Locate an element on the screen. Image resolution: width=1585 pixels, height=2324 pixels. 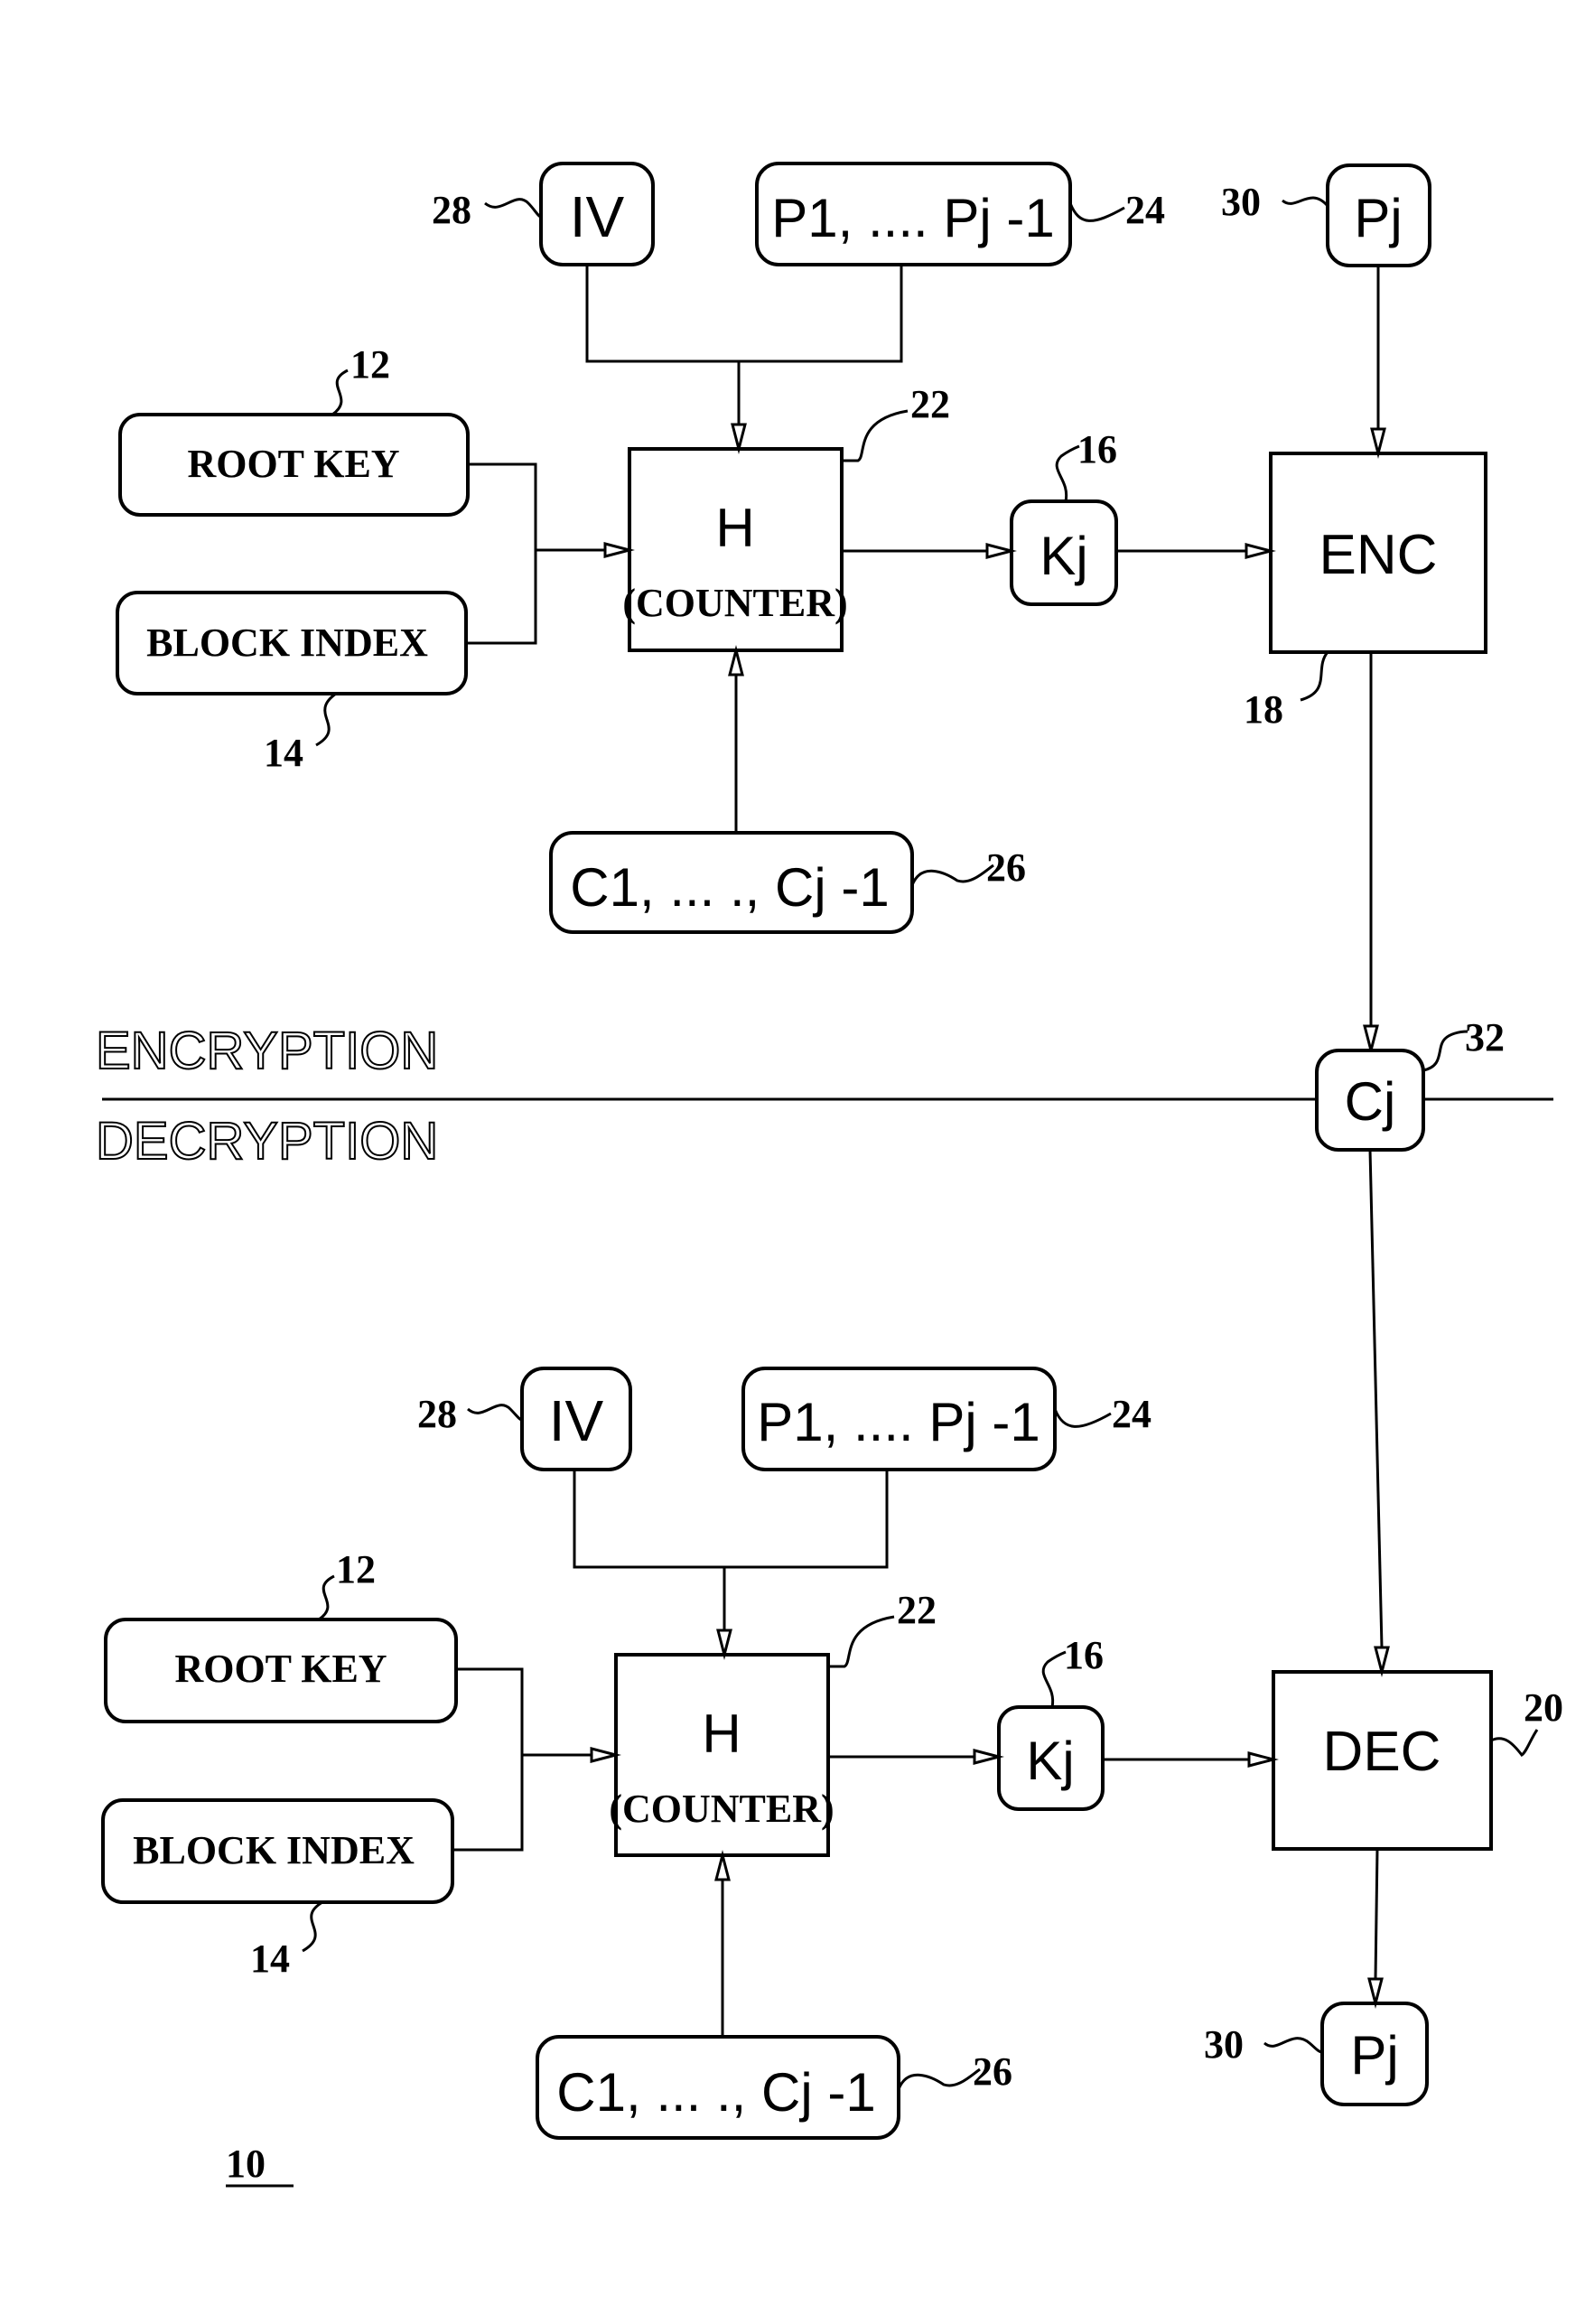
dec-plaintext-current-label: Pj is located at coordinates (1374, 2055).